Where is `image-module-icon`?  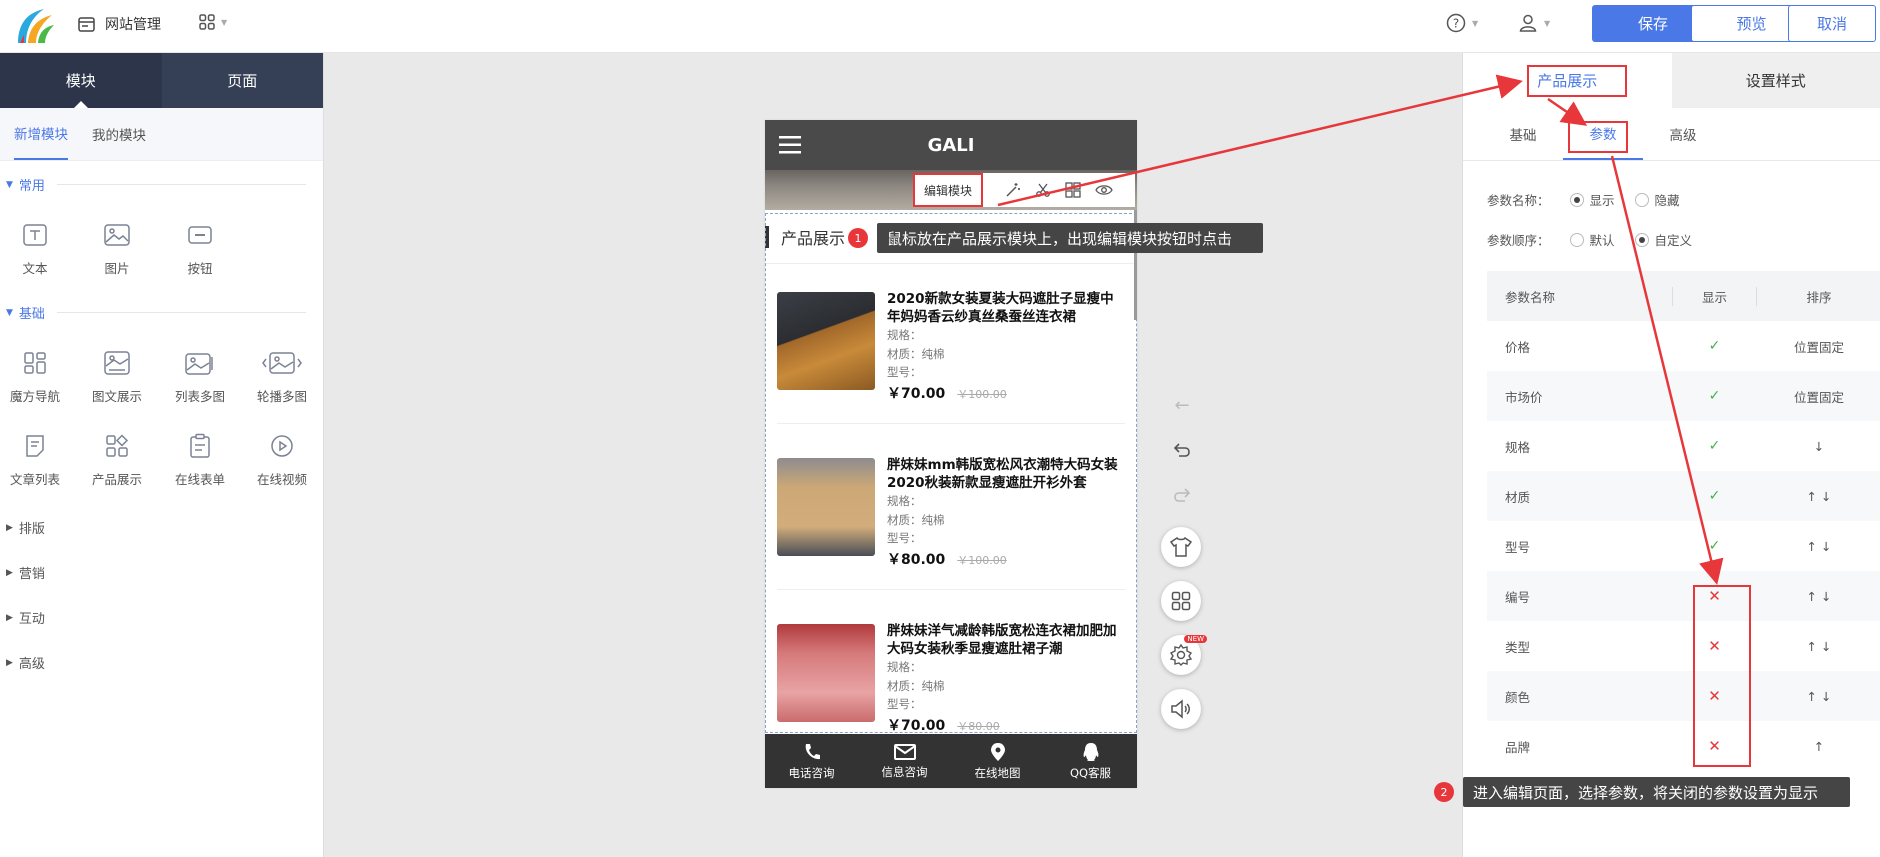
image-module-icon is located at coordinates (117, 235).